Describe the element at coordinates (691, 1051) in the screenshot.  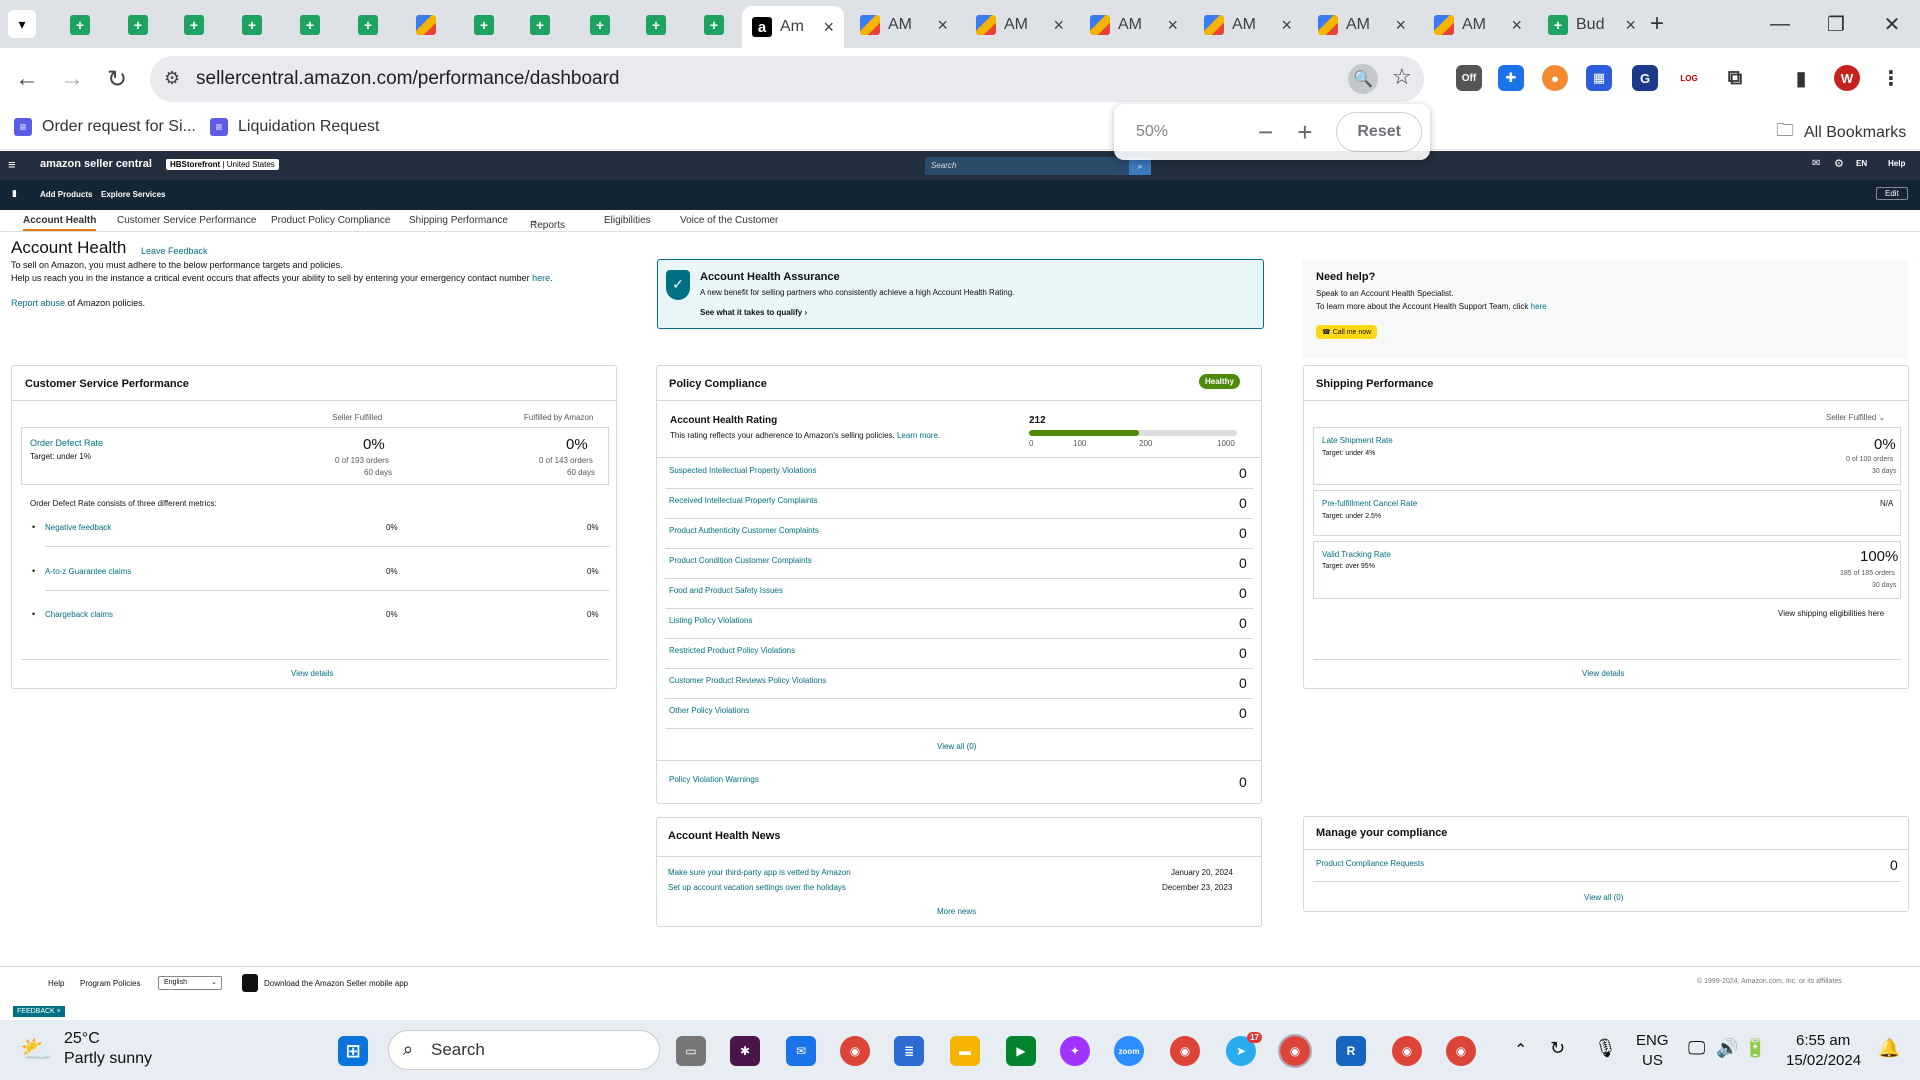
I see `task-view-icon: ▭` at that location.